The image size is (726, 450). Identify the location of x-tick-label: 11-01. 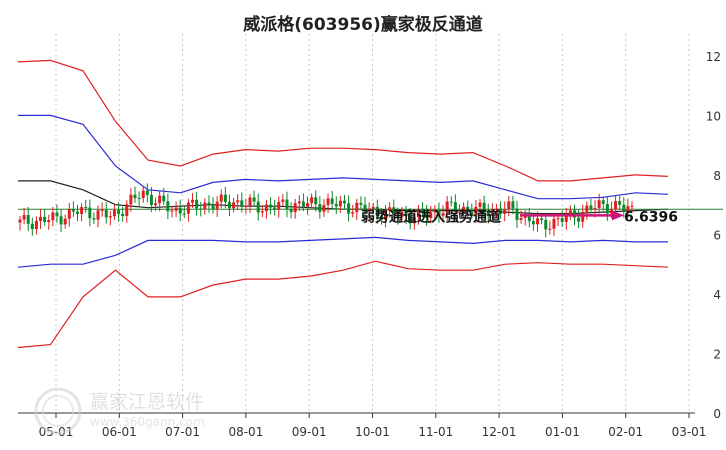
(435, 432).